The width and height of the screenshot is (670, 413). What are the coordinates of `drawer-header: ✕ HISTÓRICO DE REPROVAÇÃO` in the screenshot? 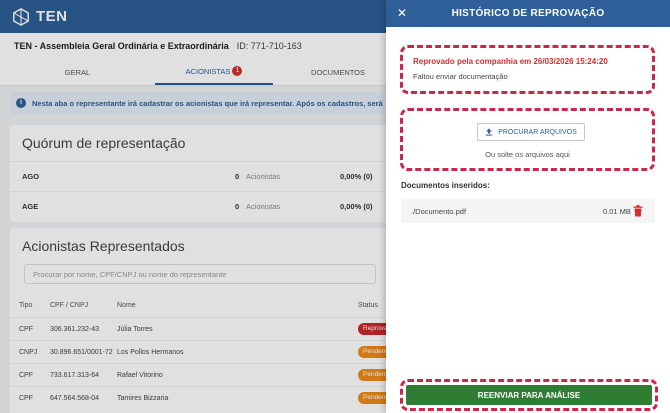 It's located at (528, 13).